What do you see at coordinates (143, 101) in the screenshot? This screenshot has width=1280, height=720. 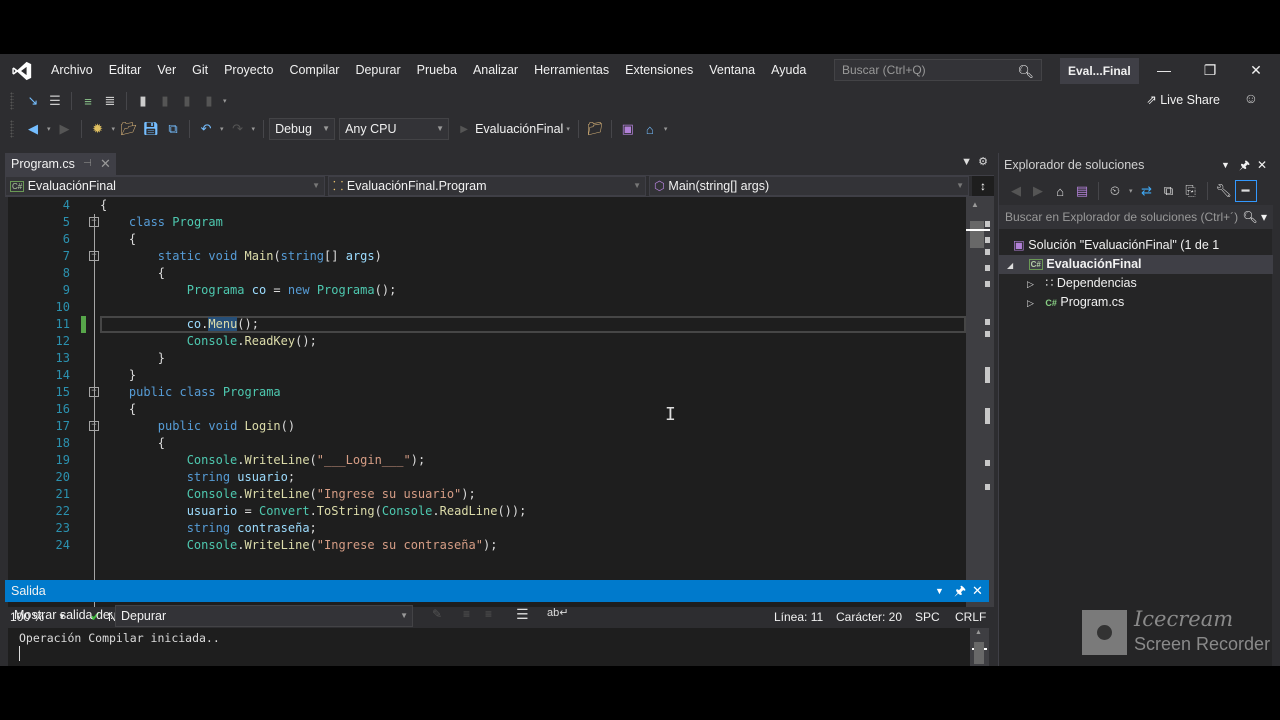 I see `bookmark-icon: ▮` at bounding box center [143, 101].